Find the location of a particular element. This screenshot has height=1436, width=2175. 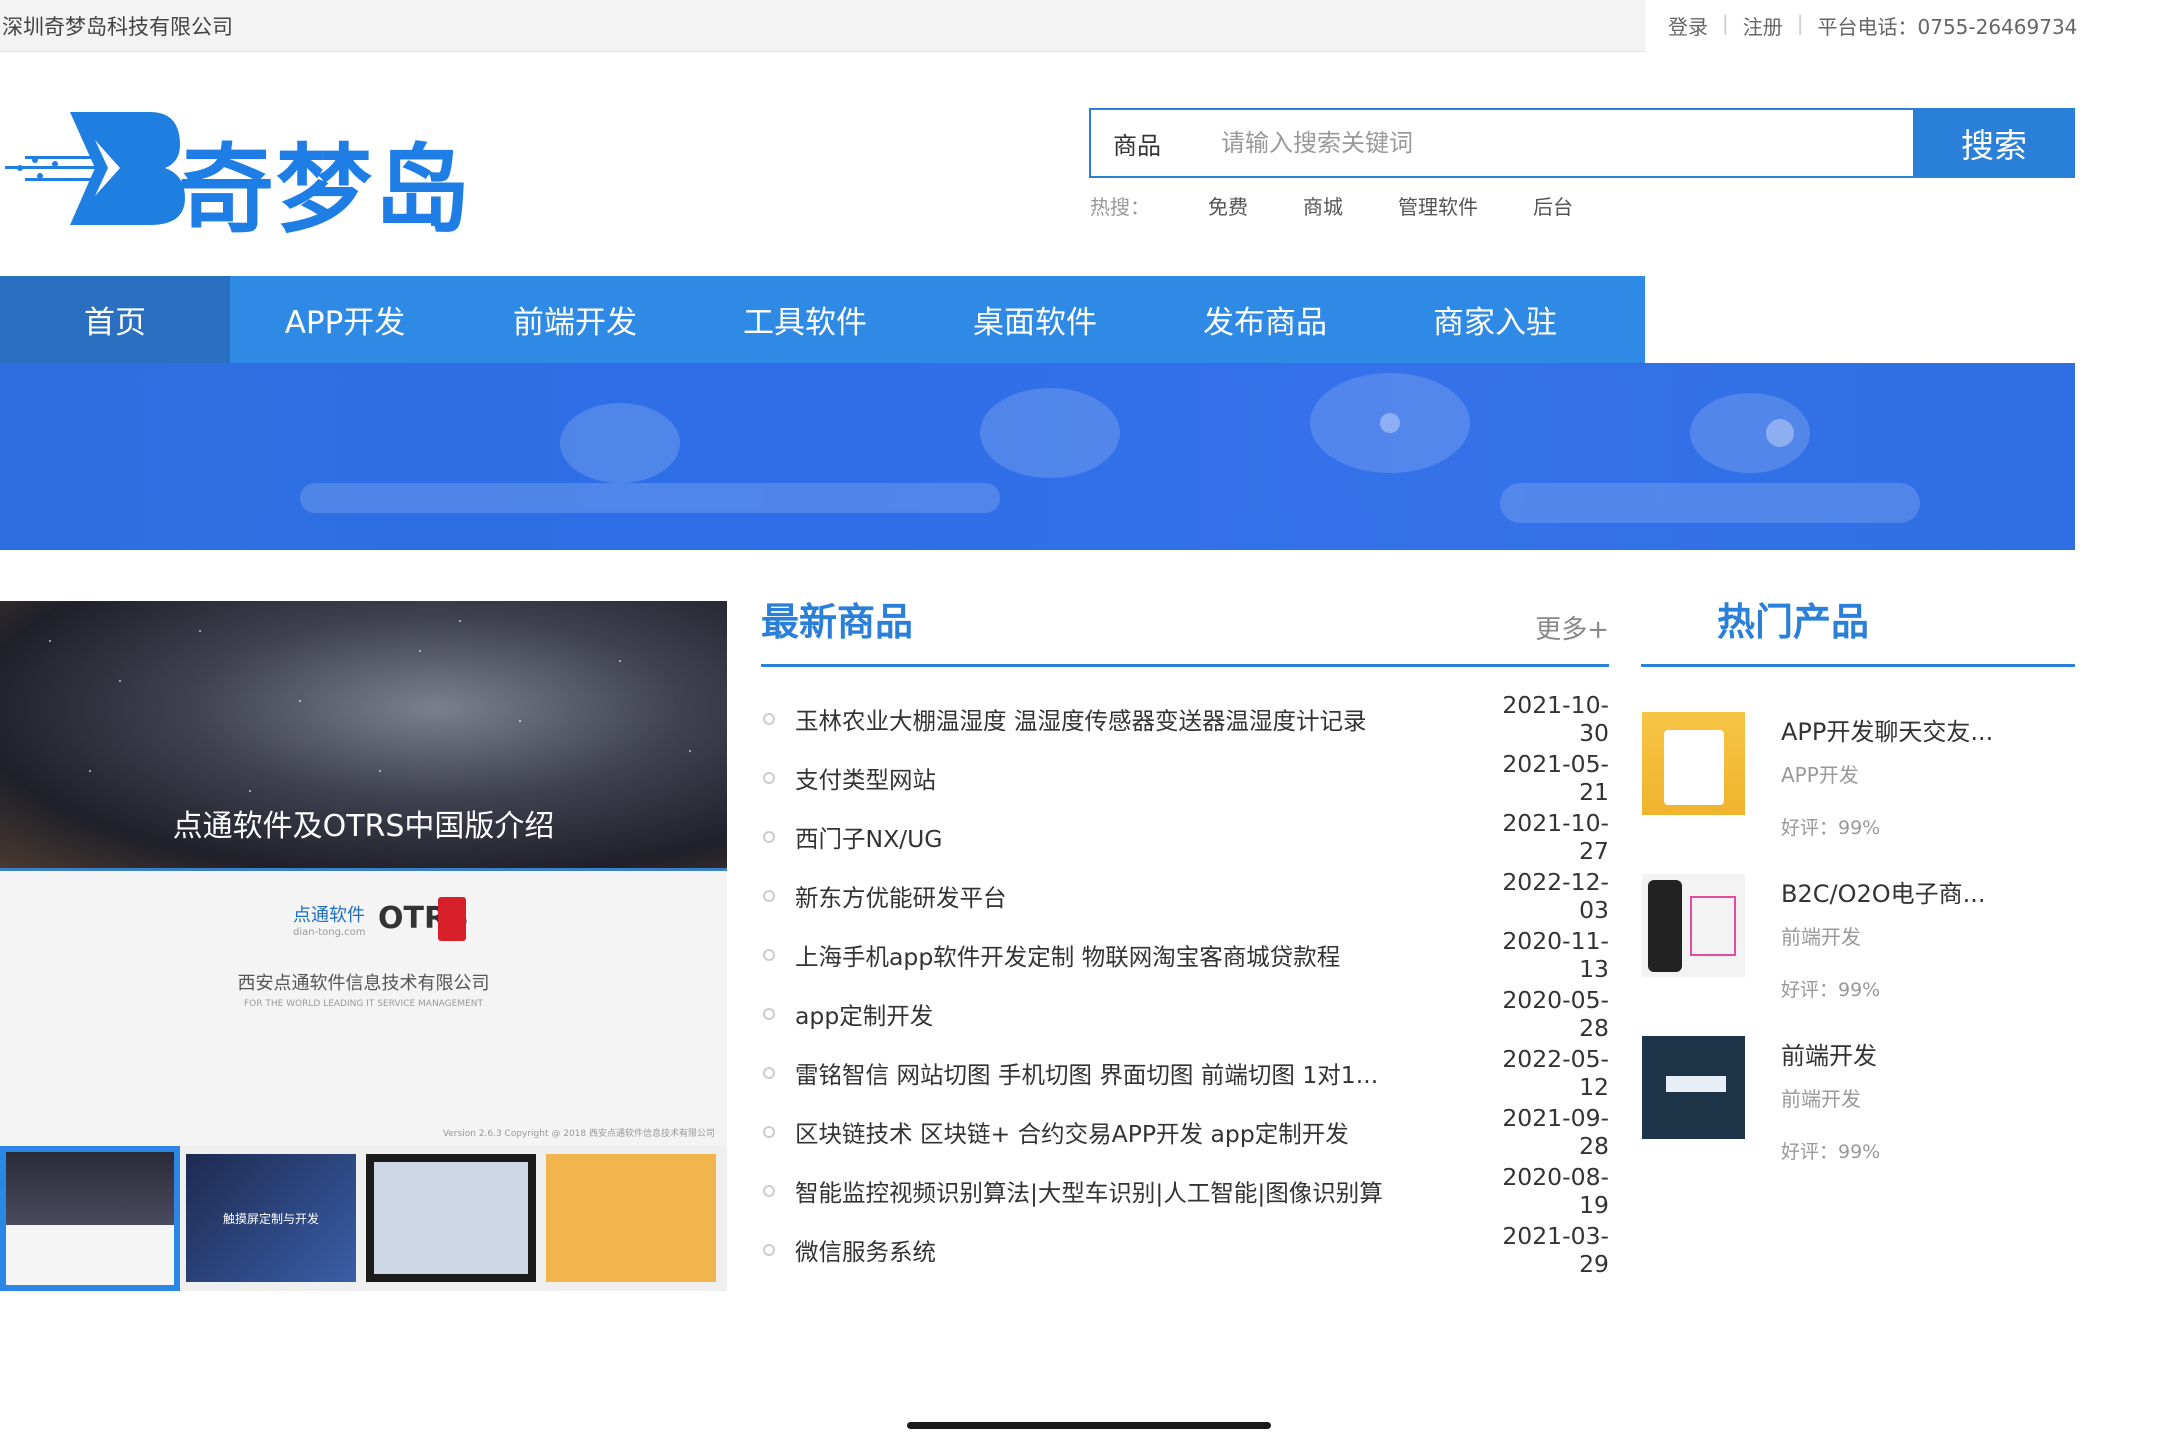

company-name: 深圳奇梦岛科技有限公司 is located at coordinates (117, 27).